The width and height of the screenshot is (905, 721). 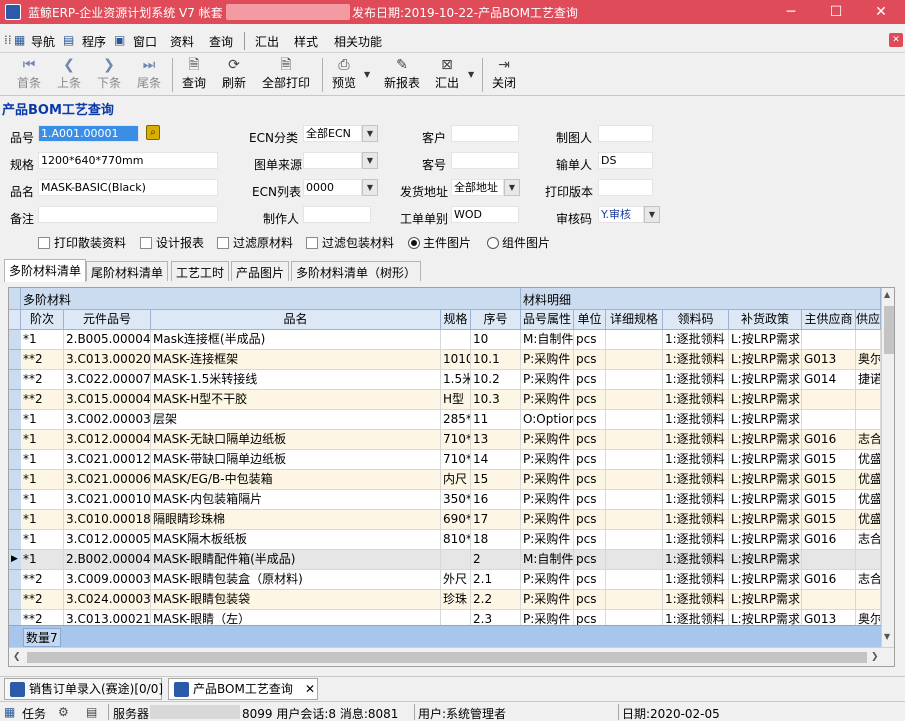 I want to click on filter-pack-checkbox: 过滤包装材料, so click(x=350, y=242).